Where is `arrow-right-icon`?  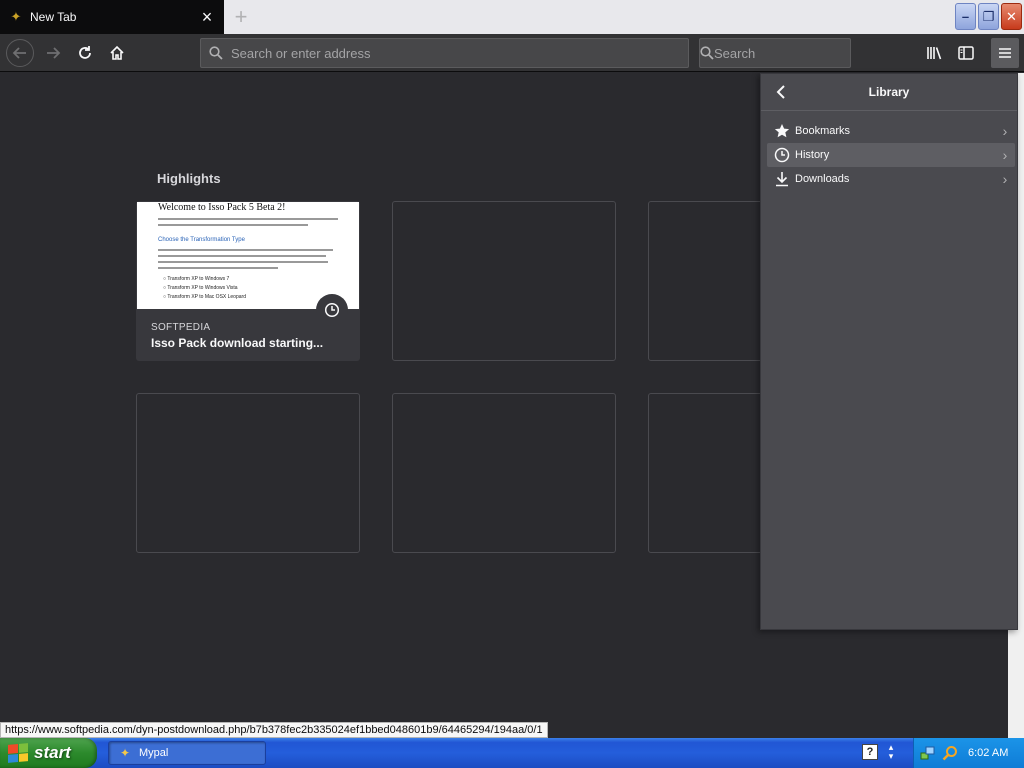 arrow-right-icon is located at coordinates (54, 53).